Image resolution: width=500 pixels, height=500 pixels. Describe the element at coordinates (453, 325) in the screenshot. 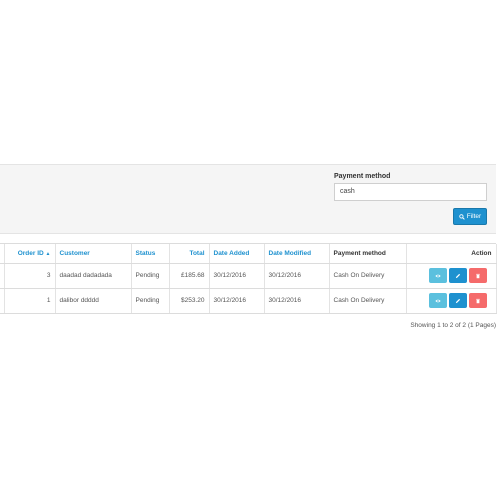

I see `pagination-summary: Showing 1 to 2 of 2 (1 Pages)` at that location.